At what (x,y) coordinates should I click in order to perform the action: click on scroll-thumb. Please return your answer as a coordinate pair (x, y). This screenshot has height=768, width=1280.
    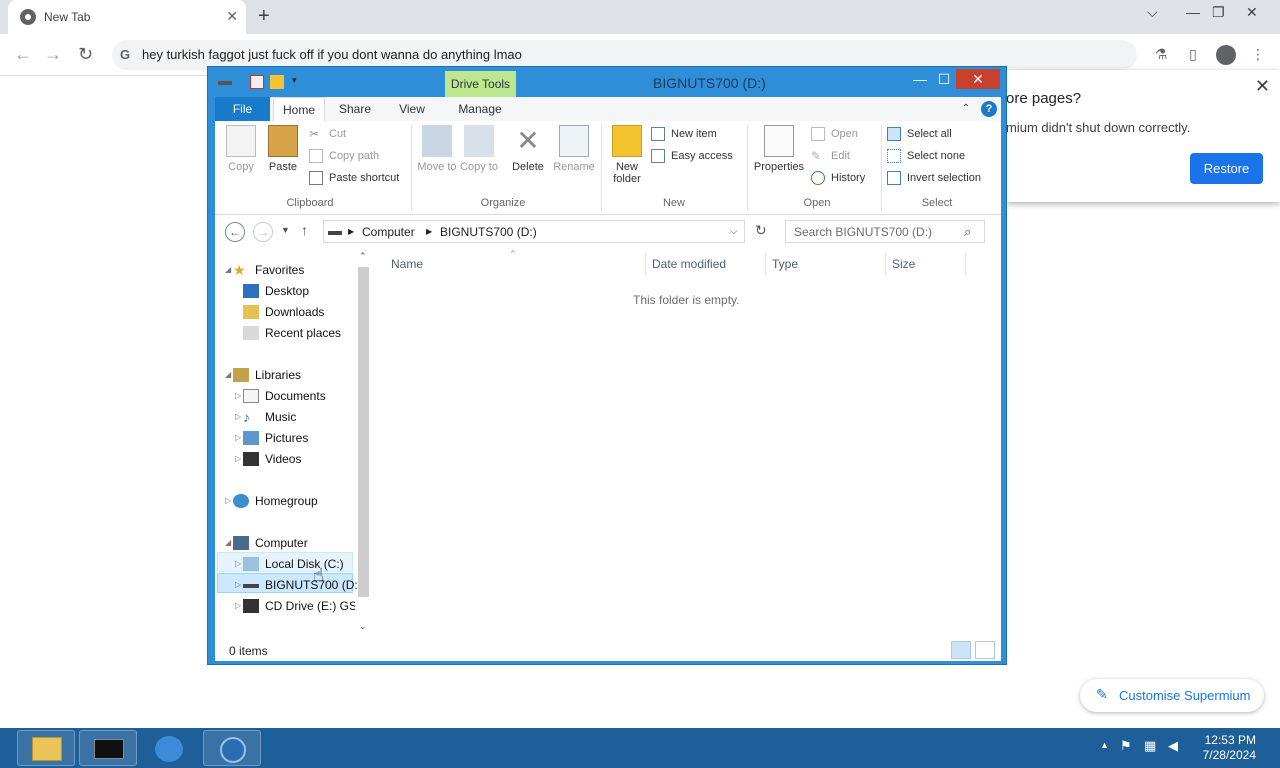
    Looking at the image, I should click on (363, 432).